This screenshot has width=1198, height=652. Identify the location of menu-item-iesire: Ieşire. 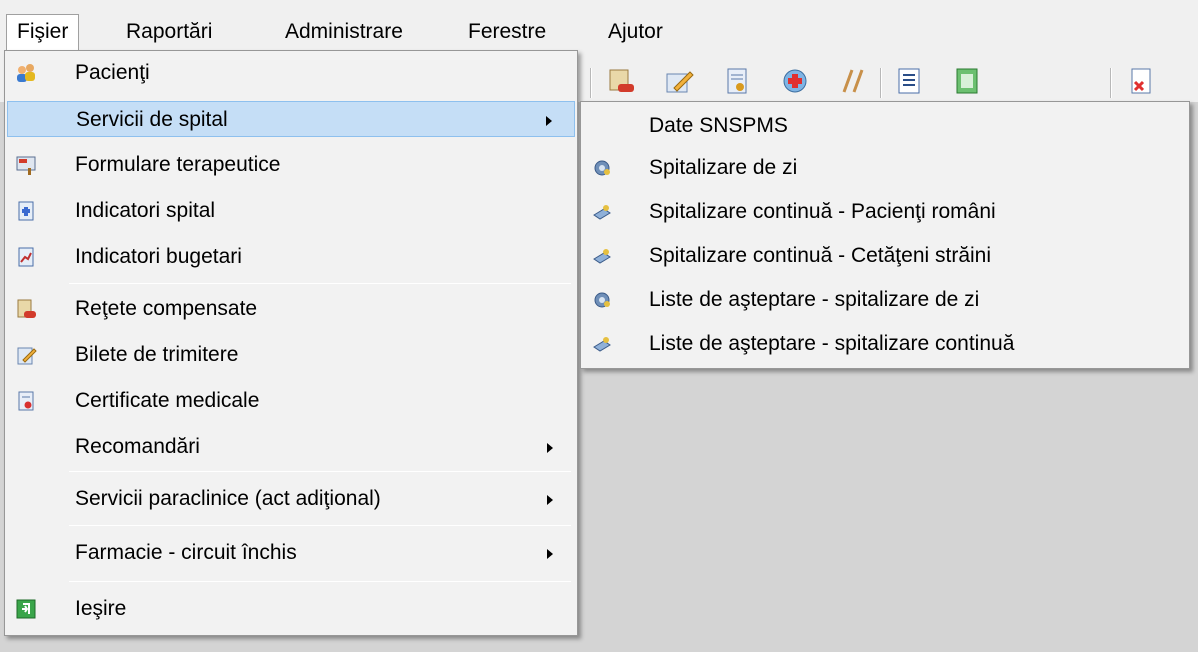
(291, 609).